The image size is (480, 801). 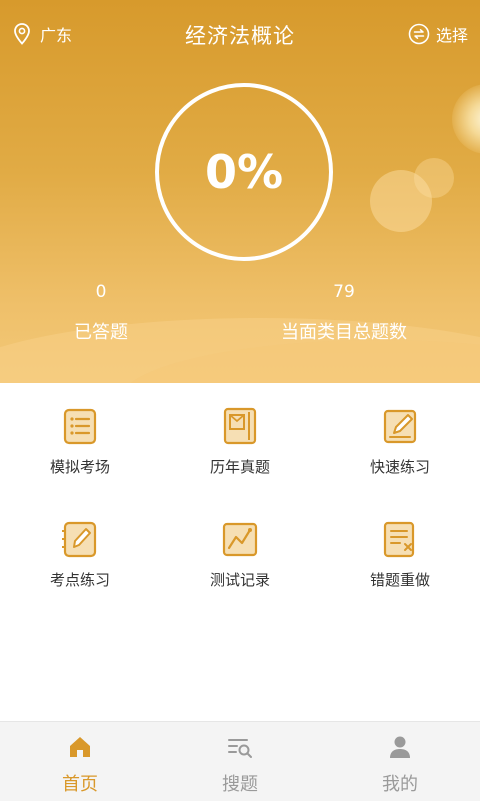 I want to click on select-label: 选择, so click(x=451, y=35).